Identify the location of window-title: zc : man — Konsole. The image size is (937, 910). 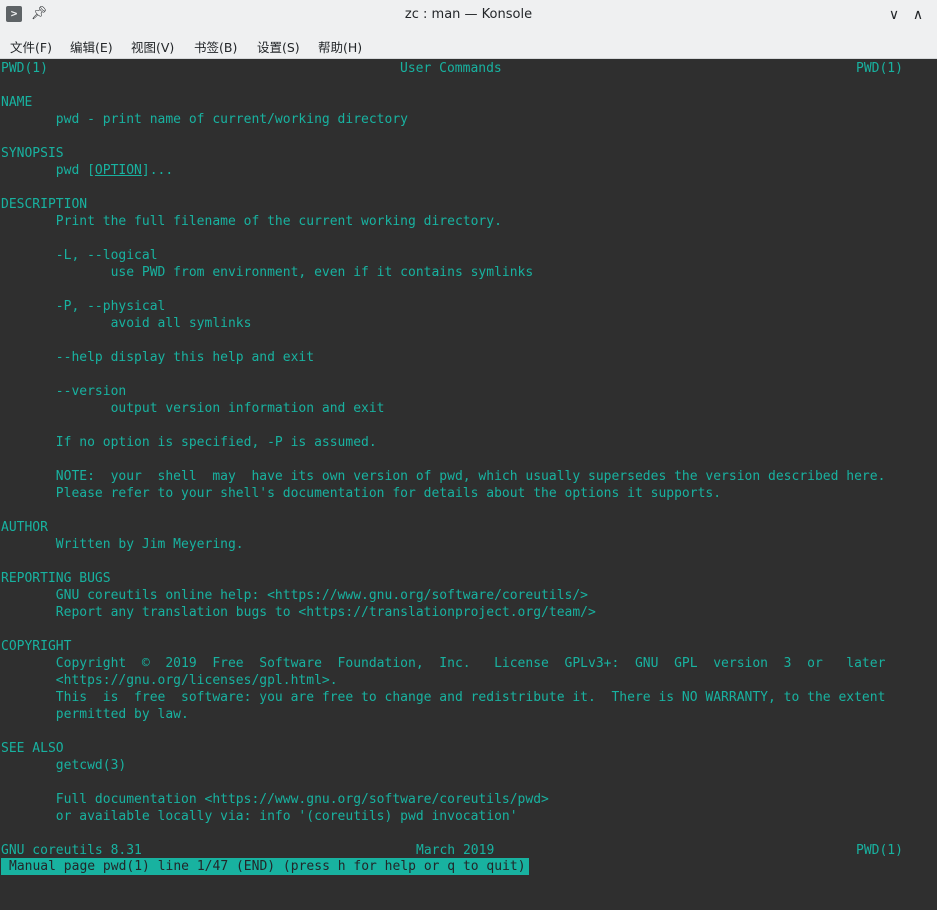
(468, 14).